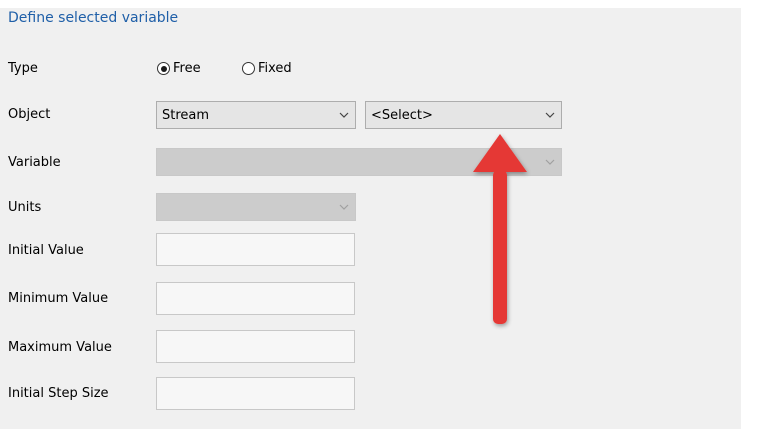 This screenshot has width=765, height=429. What do you see at coordinates (58, 298) in the screenshot?
I see `minimum-value-label: Minimum Value` at bounding box center [58, 298].